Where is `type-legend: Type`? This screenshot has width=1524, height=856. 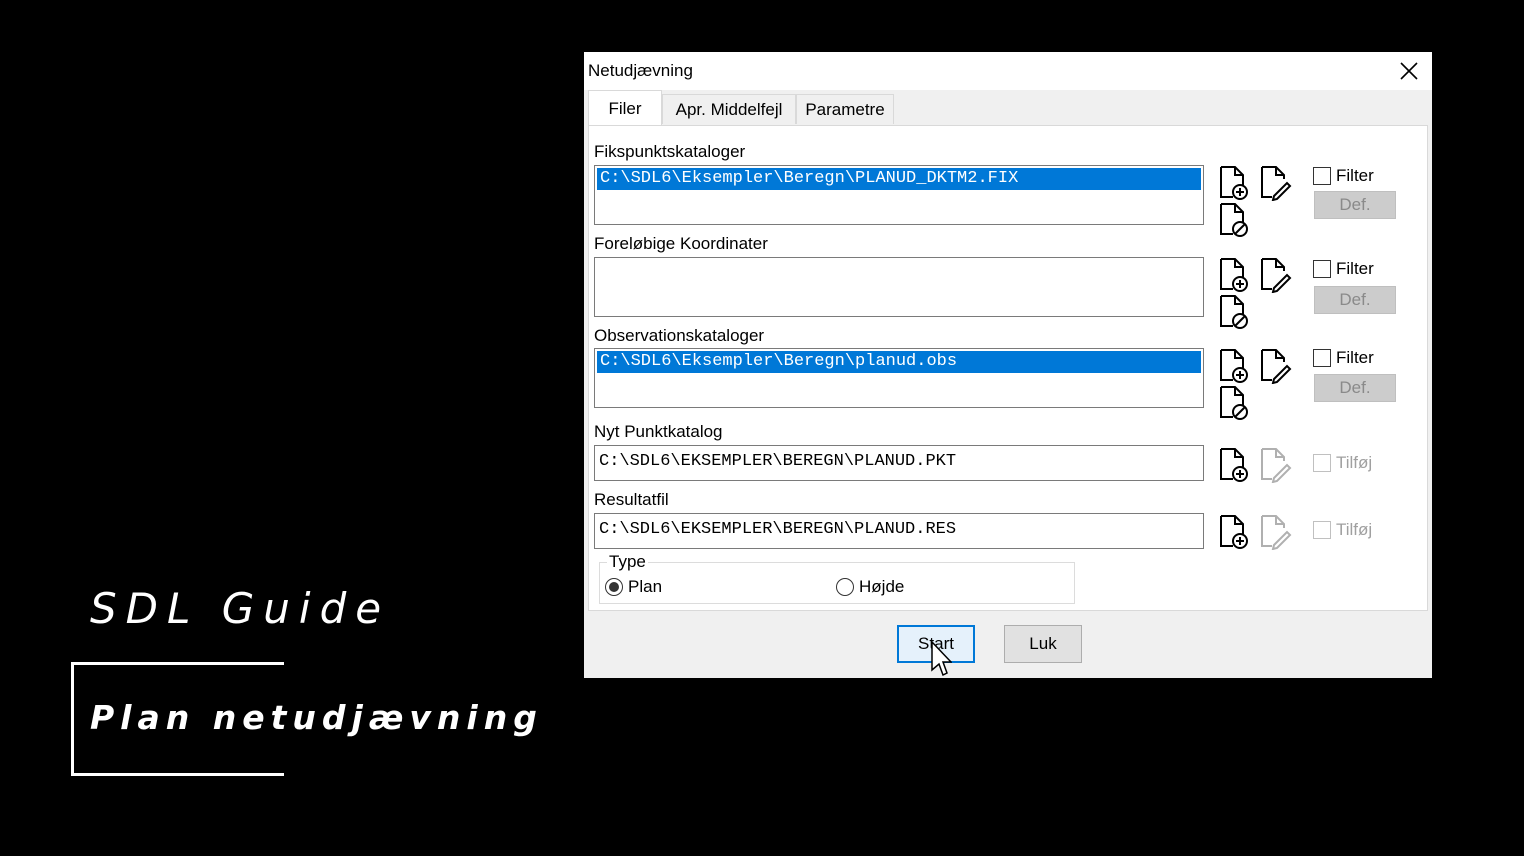
type-legend: Type is located at coordinates (627, 562).